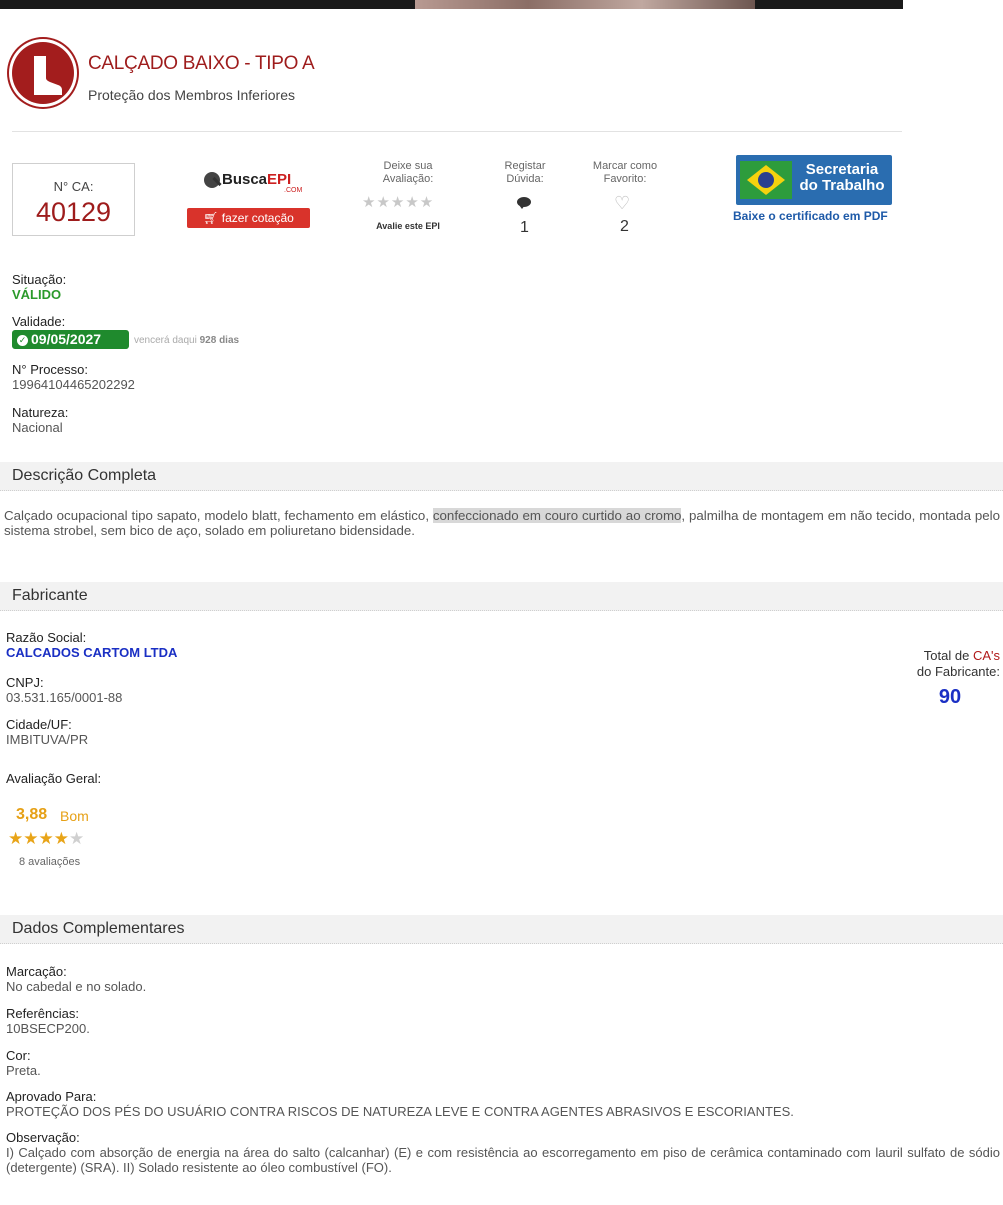  Describe the element at coordinates (18, 1055) in the screenshot. I see `cor-label: Cor:` at that location.